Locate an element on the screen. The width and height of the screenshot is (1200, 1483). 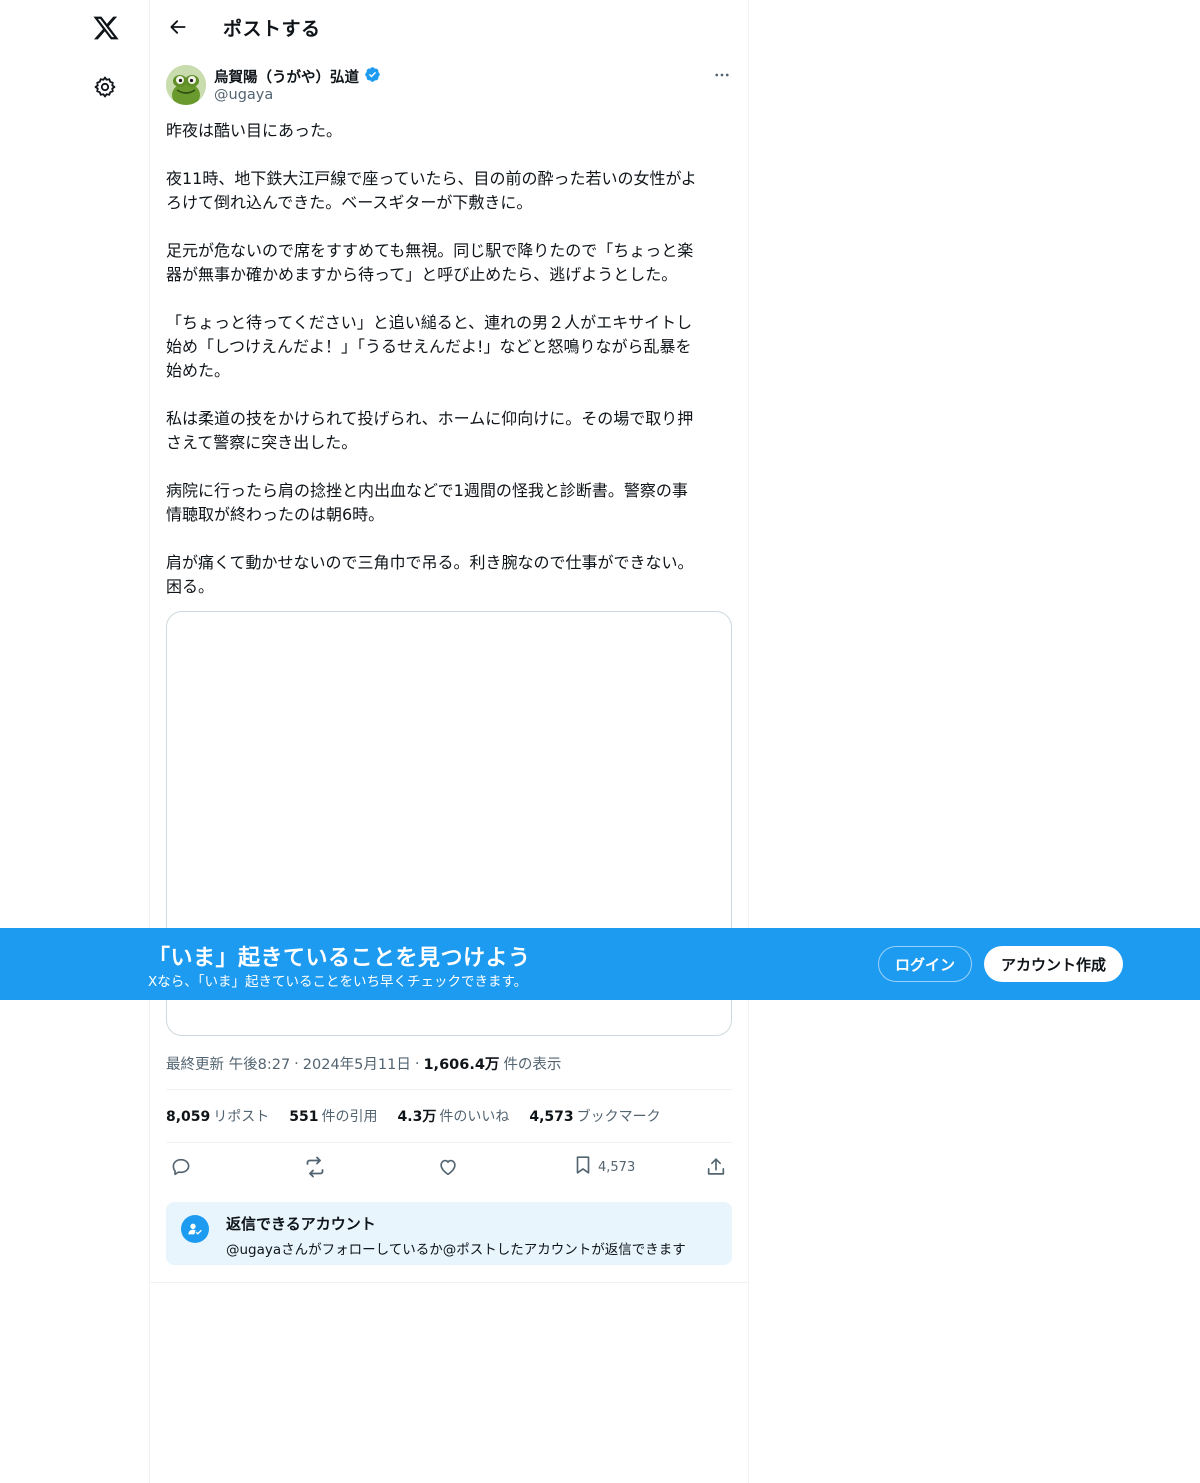
post-paragraph: 肩が痛くて動かせないので三角巾で吊る。利き腕なので仕事ができない。 困る。 is located at coordinates (430, 574).